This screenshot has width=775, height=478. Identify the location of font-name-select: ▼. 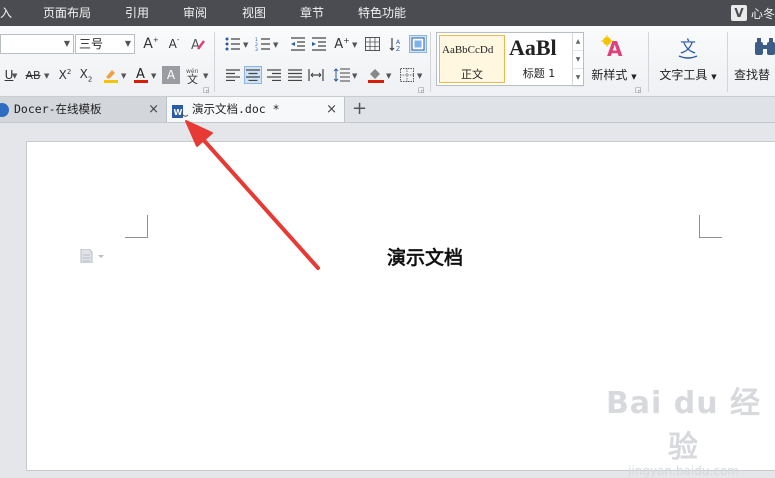
(37, 44).